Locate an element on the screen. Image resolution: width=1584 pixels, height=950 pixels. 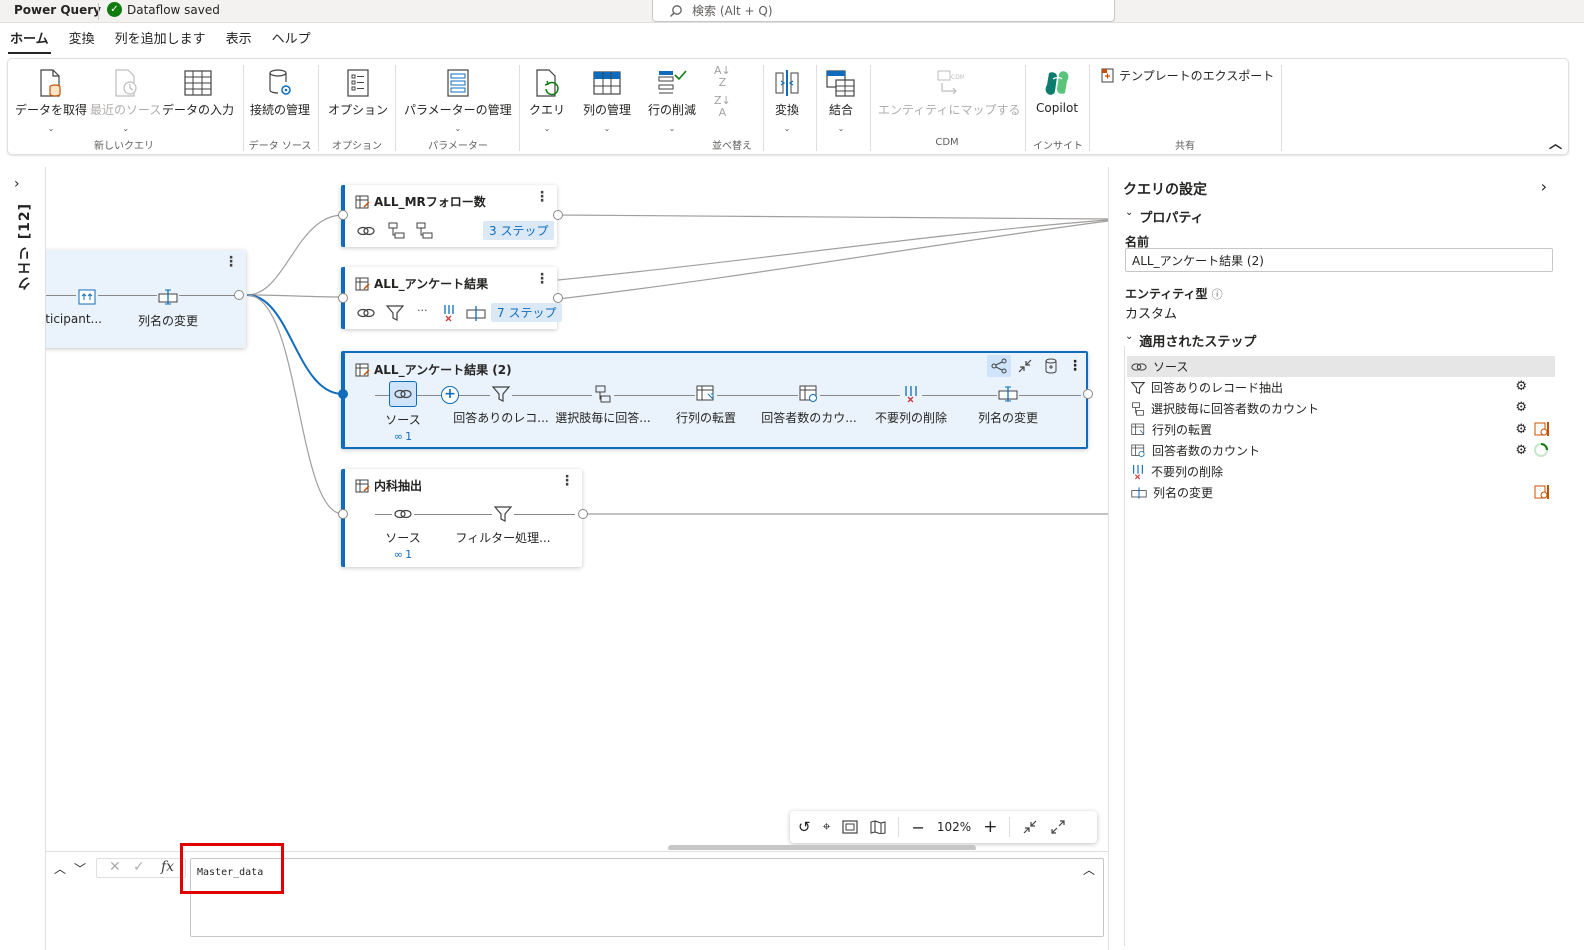
horizontal-scrollbar is located at coordinates (822, 847).